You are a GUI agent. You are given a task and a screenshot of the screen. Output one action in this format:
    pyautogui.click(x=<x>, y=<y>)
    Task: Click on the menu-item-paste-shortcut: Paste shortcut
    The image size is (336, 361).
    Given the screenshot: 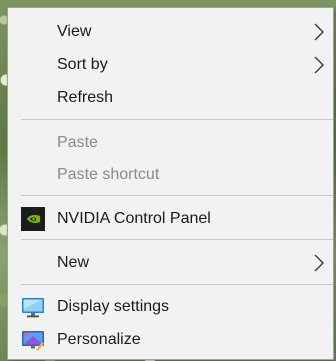 What is the action you would take?
    pyautogui.click(x=170, y=174)
    